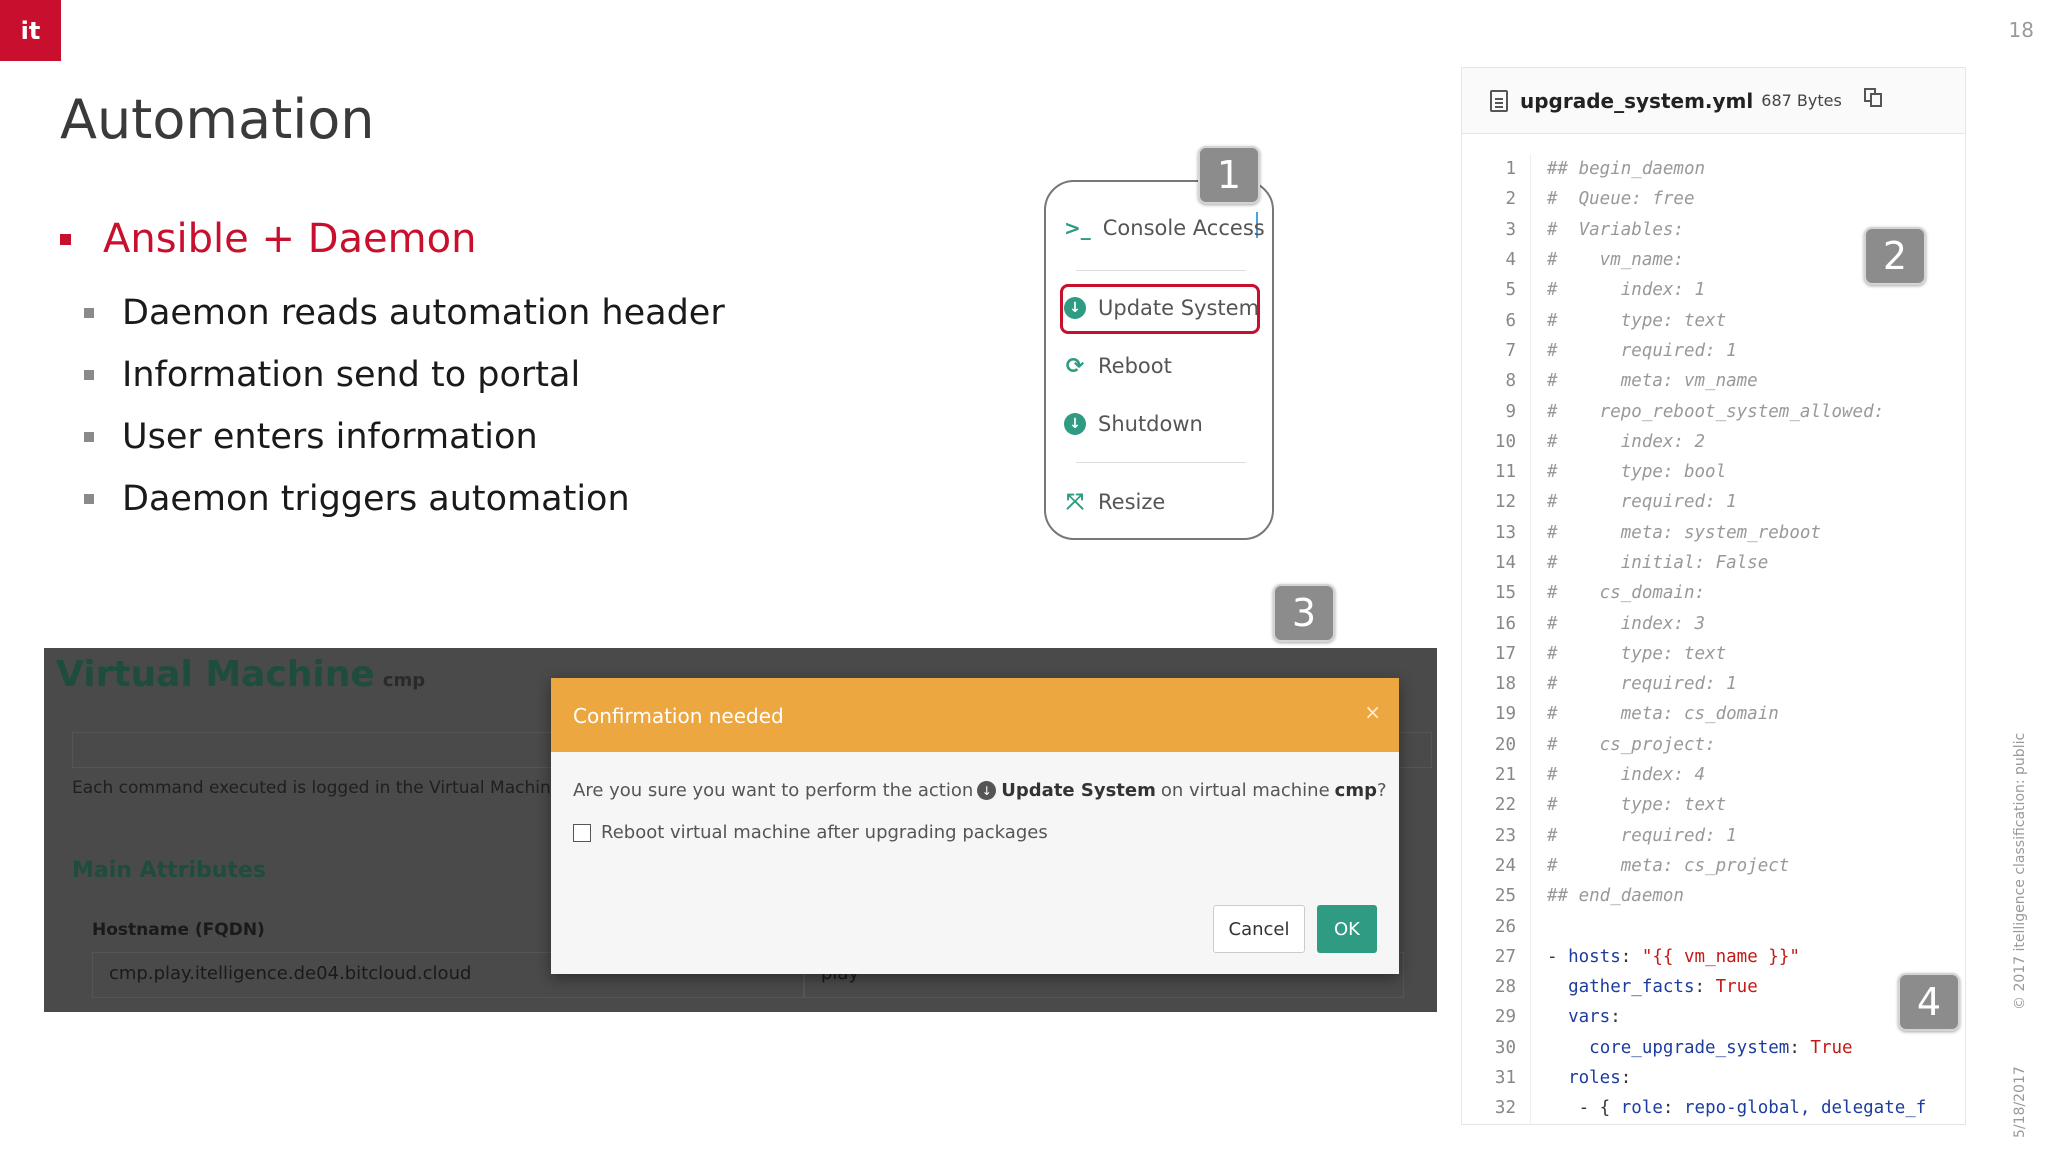 This screenshot has height=1152, width=2048. Describe the element at coordinates (1505, 1017) in the screenshot. I see `line-number: 29` at that location.